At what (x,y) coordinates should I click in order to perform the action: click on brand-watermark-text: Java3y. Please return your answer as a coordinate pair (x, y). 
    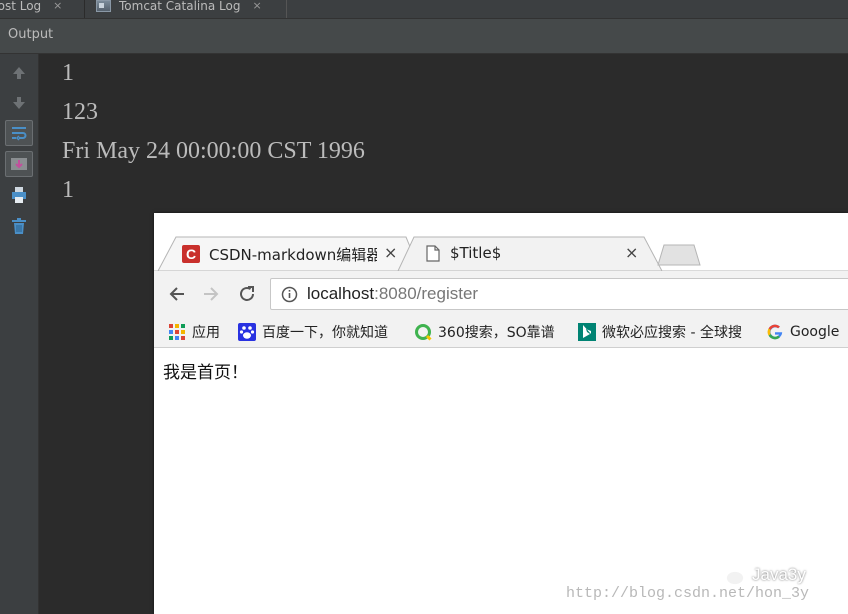
    Looking at the image, I should click on (779, 574).